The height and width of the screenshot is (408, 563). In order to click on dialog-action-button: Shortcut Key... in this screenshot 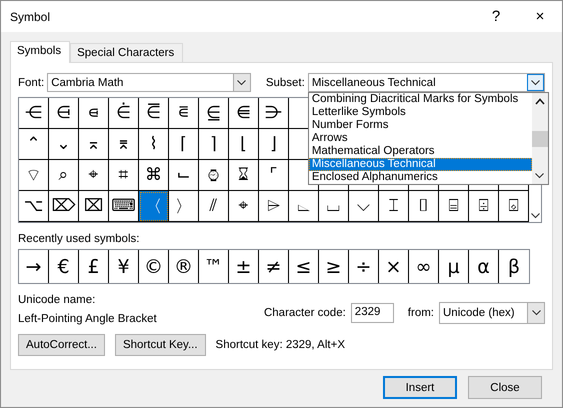, I will do `click(160, 345)`.